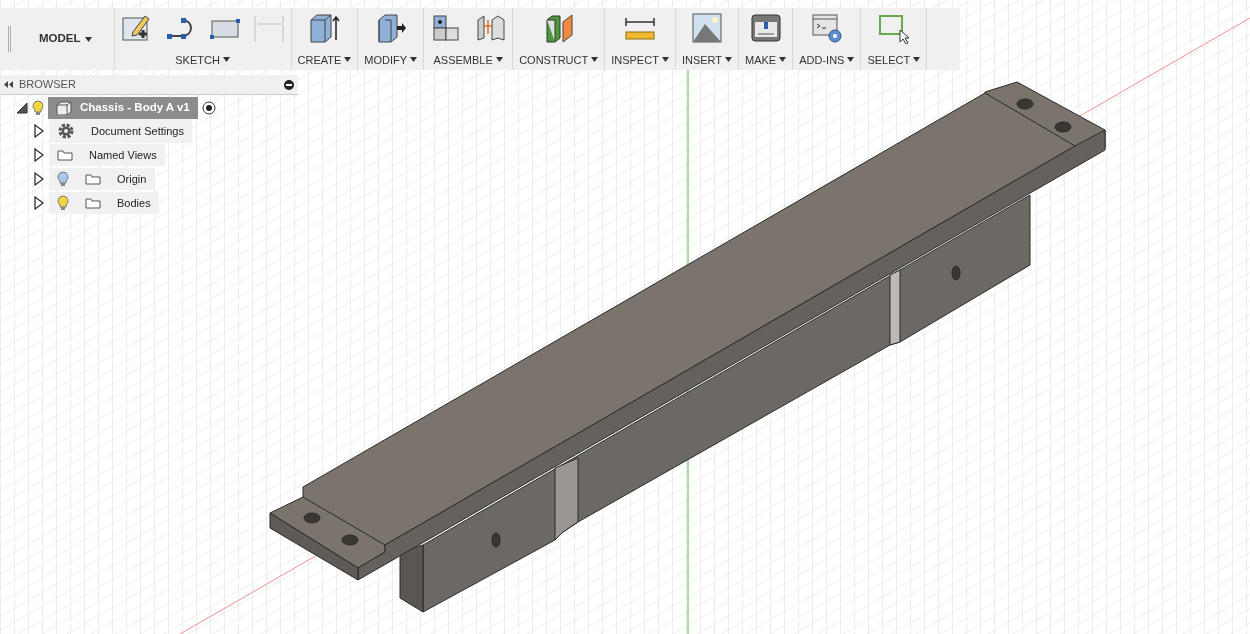 The image size is (1250, 634). What do you see at coordinates (706, 28) in the screenshot?
I see `picture-icon` at bounding box center [706, 28].